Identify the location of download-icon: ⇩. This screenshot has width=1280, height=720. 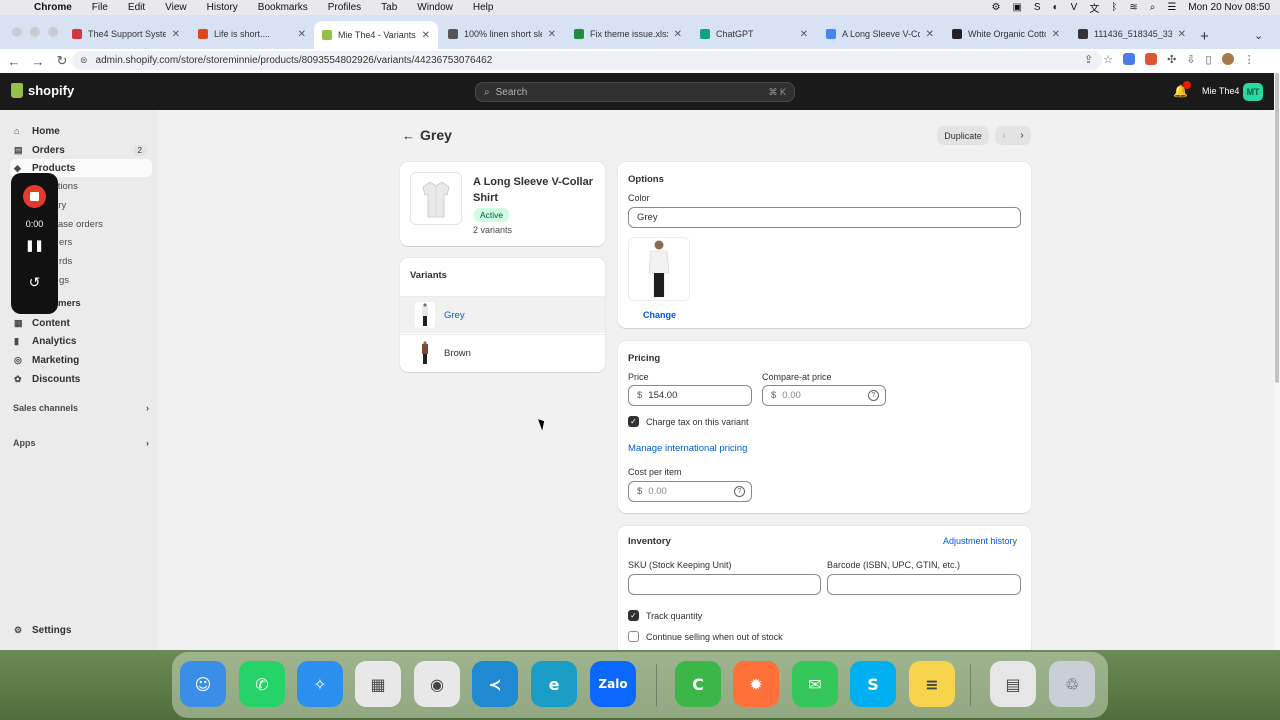
(1190, 59).